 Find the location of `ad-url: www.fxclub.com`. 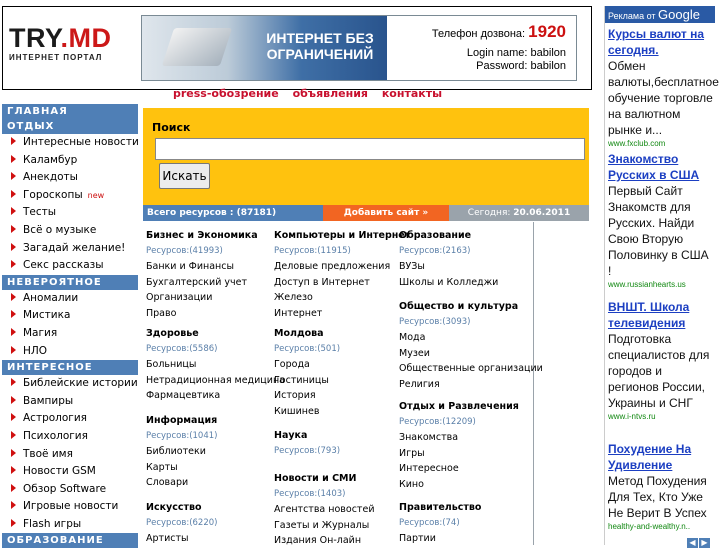

ad-url: www.fxclub.com is located at coordinates (661, 143).